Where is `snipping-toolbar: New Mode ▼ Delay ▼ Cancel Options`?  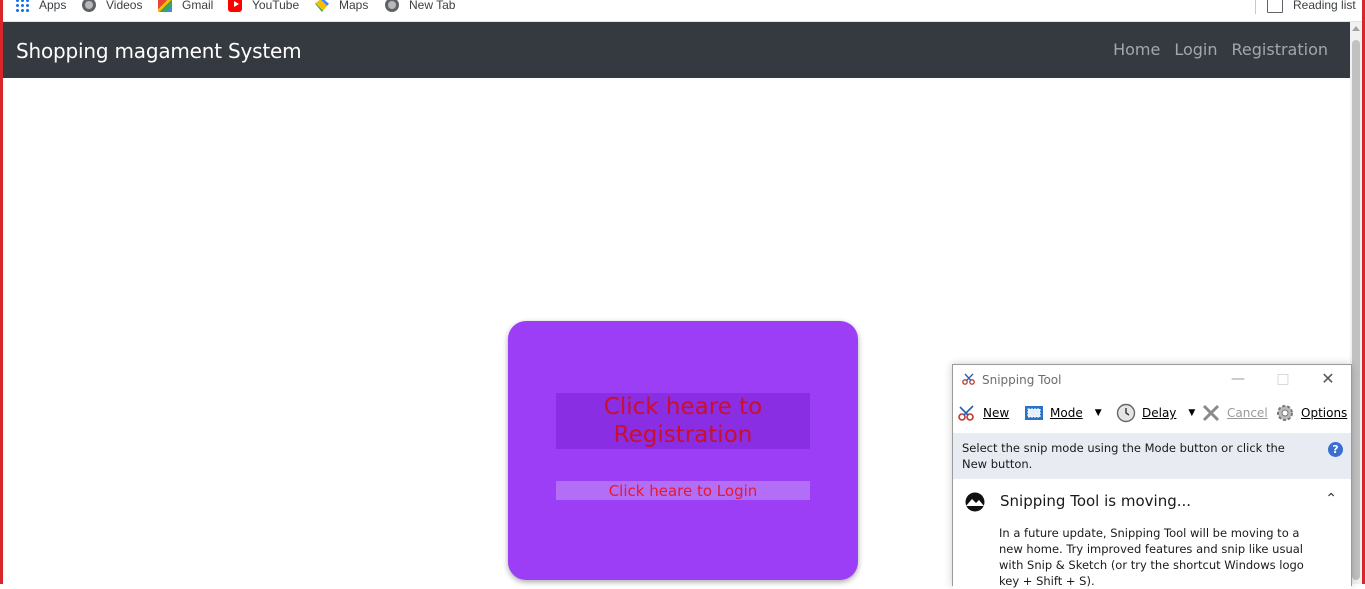
snipping-toolbar: New Mode ▼ Delay ▼ Cancel Options is located at coordinates (1152, 413).